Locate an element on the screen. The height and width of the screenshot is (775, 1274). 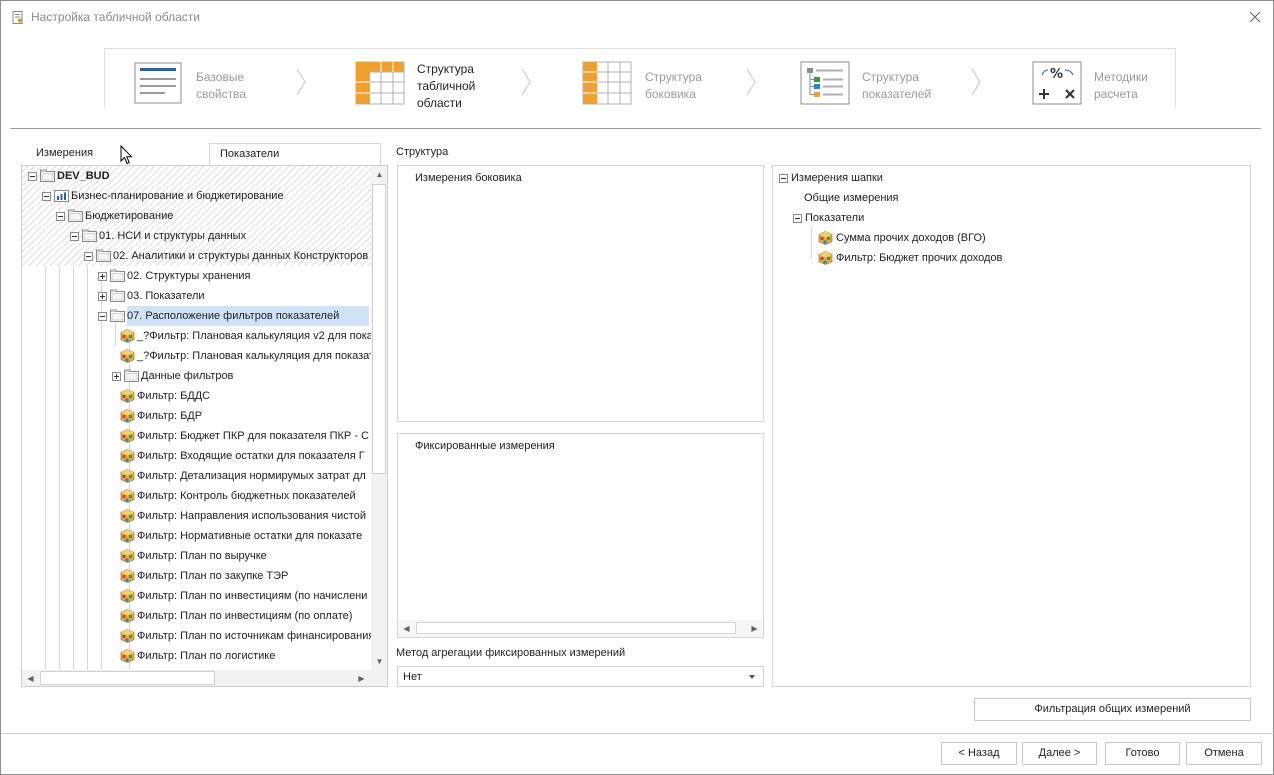
step-table-structure: Структура табличной области is located at coordinates (435, 79).